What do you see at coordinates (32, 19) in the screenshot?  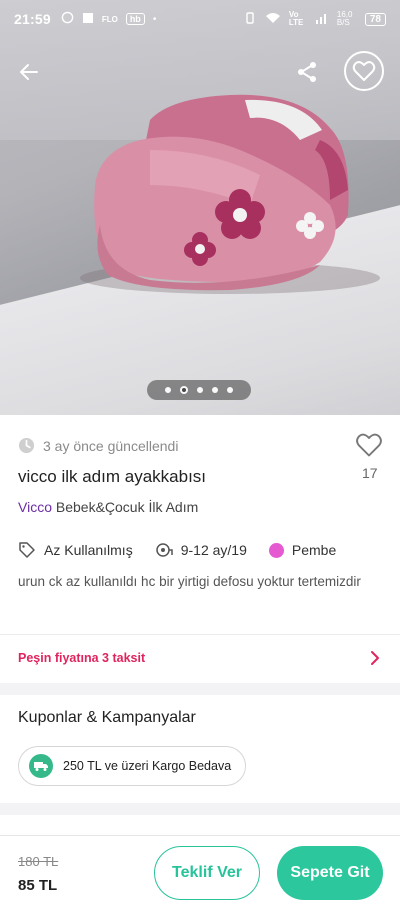 I see `status-time: 21:59` at bounding box center [32, 19].